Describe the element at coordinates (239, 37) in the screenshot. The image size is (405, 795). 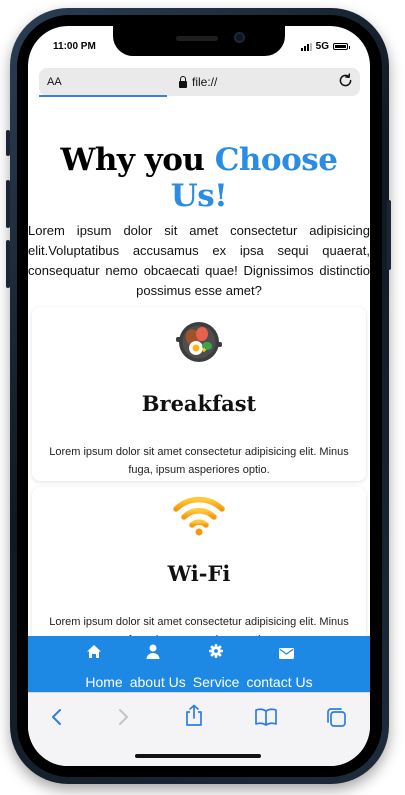
I see `front-camera` at that location.